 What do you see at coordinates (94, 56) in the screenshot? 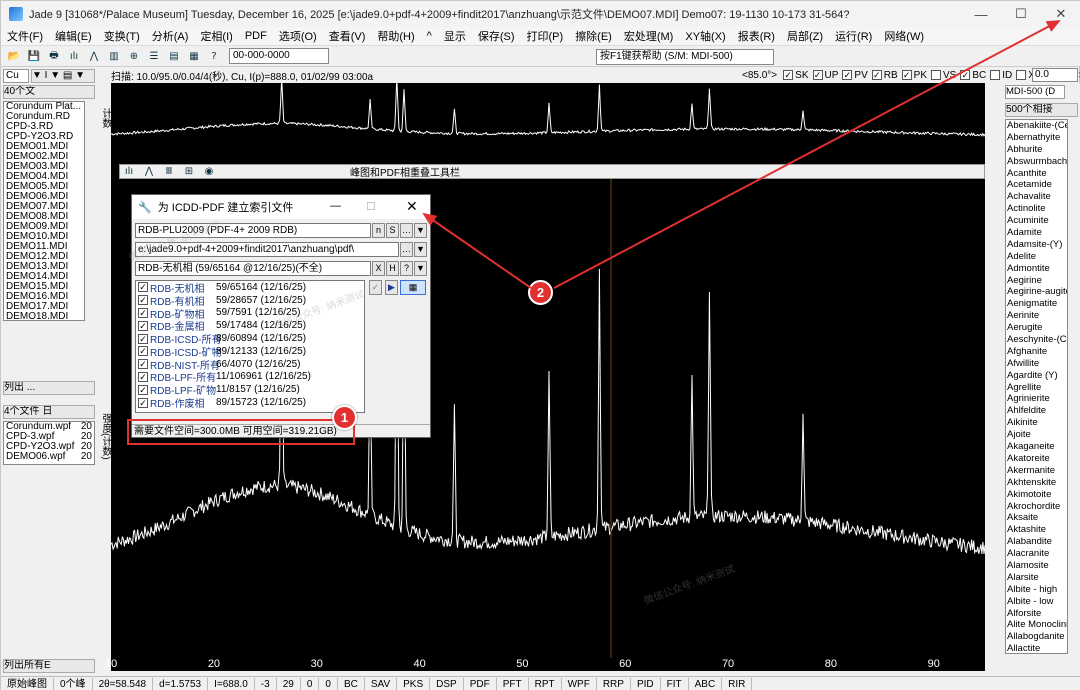
I see `graph-icon: ⋀` at bounding box center [94, 56].